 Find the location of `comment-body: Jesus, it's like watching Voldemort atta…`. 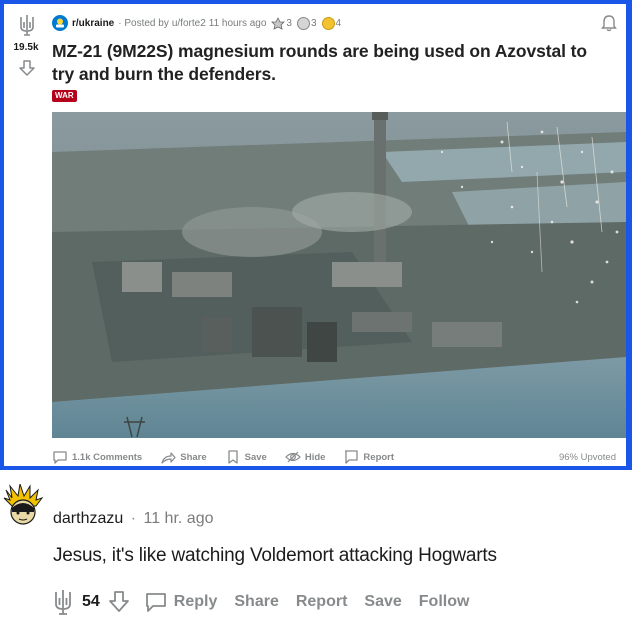

comment-body: Jesus, it's like watching Voldemort atta… is located at coordinates (275, 555).